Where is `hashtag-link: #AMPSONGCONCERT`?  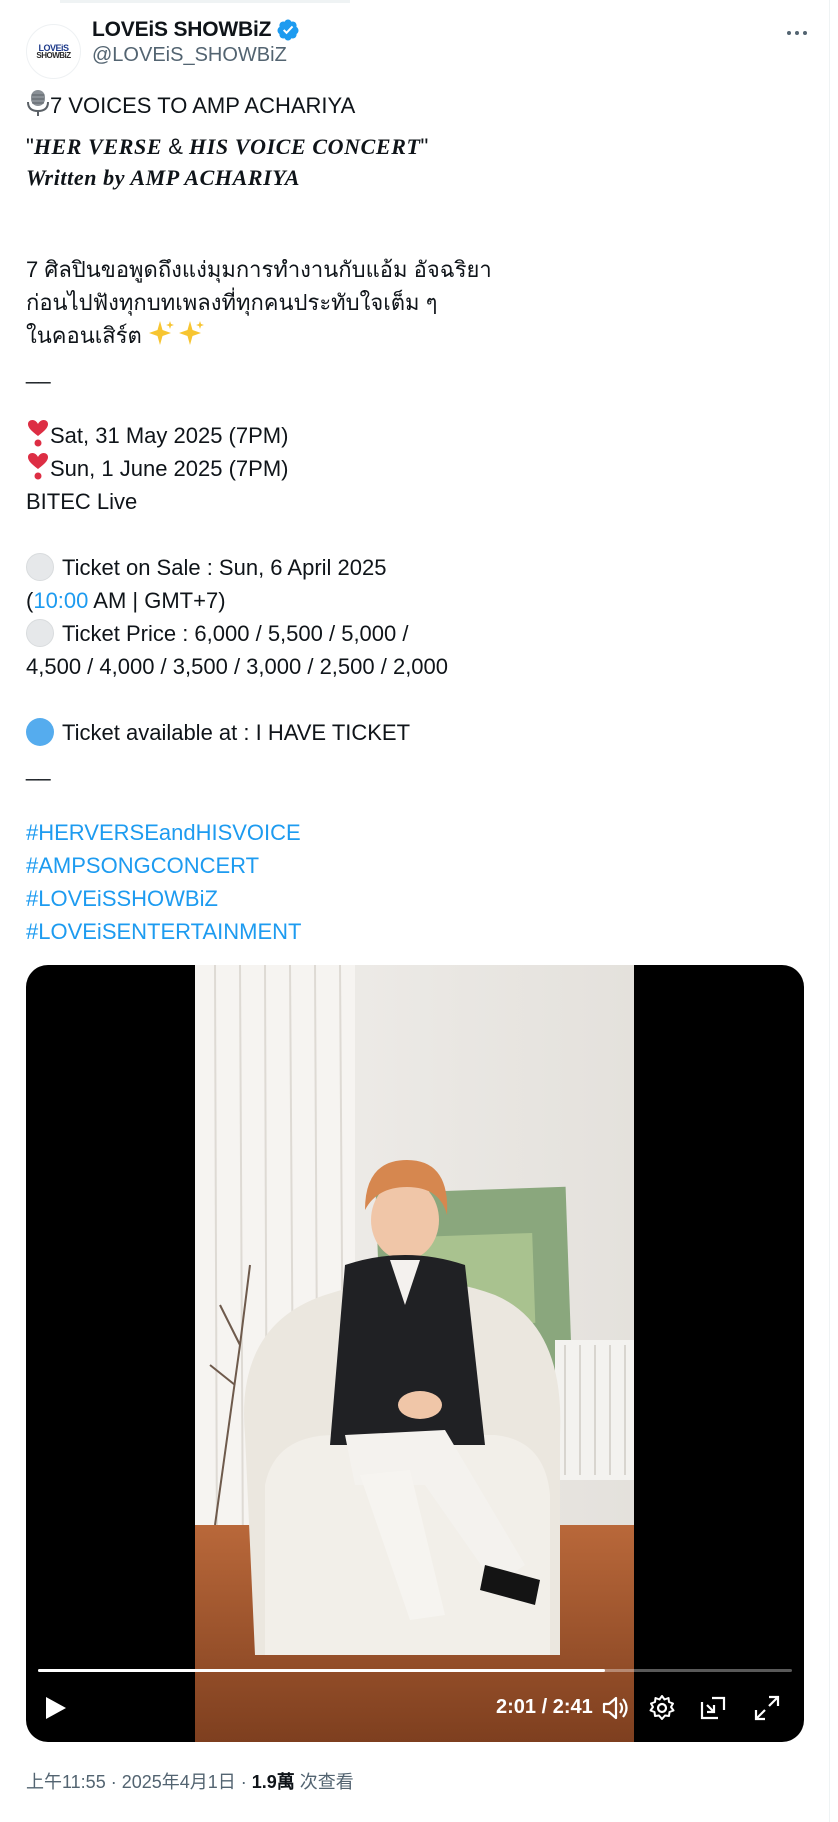
hashtag-link: #AMPSONGCONCERT is located at coordinates (142, 865).